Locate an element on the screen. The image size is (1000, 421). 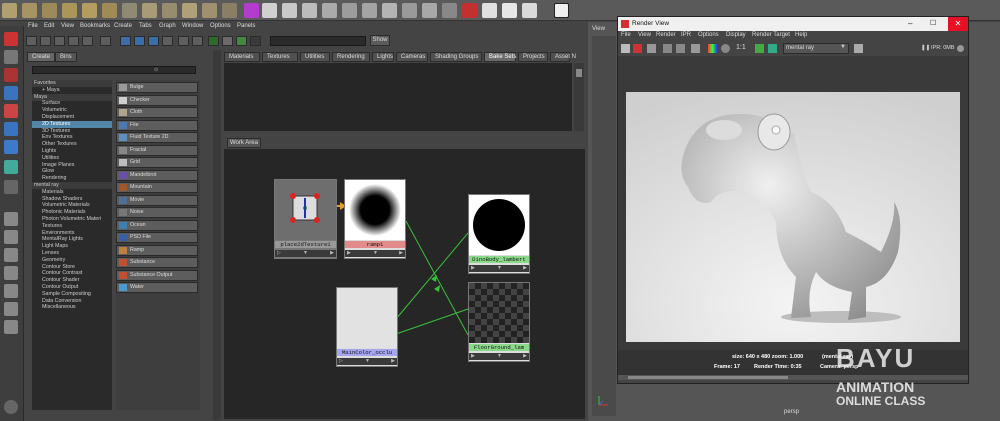
lasso-tool-icon is located at coordinates (11, 57).